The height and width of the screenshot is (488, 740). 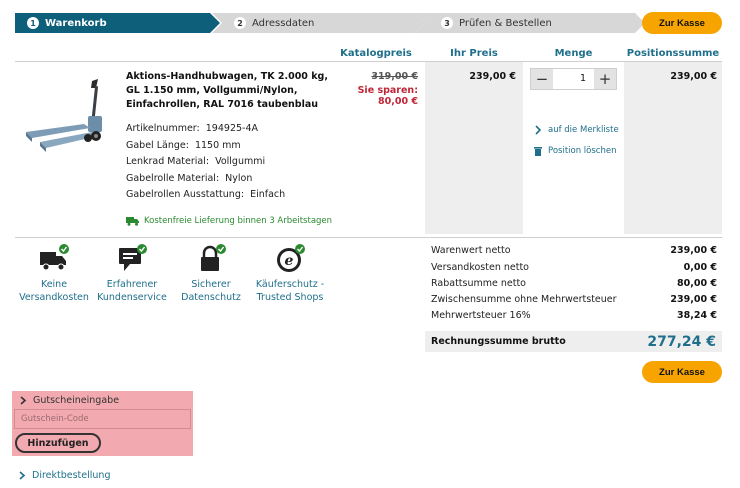 I want to click on badge-label: Kundenservice, so click(x=132, y=297).